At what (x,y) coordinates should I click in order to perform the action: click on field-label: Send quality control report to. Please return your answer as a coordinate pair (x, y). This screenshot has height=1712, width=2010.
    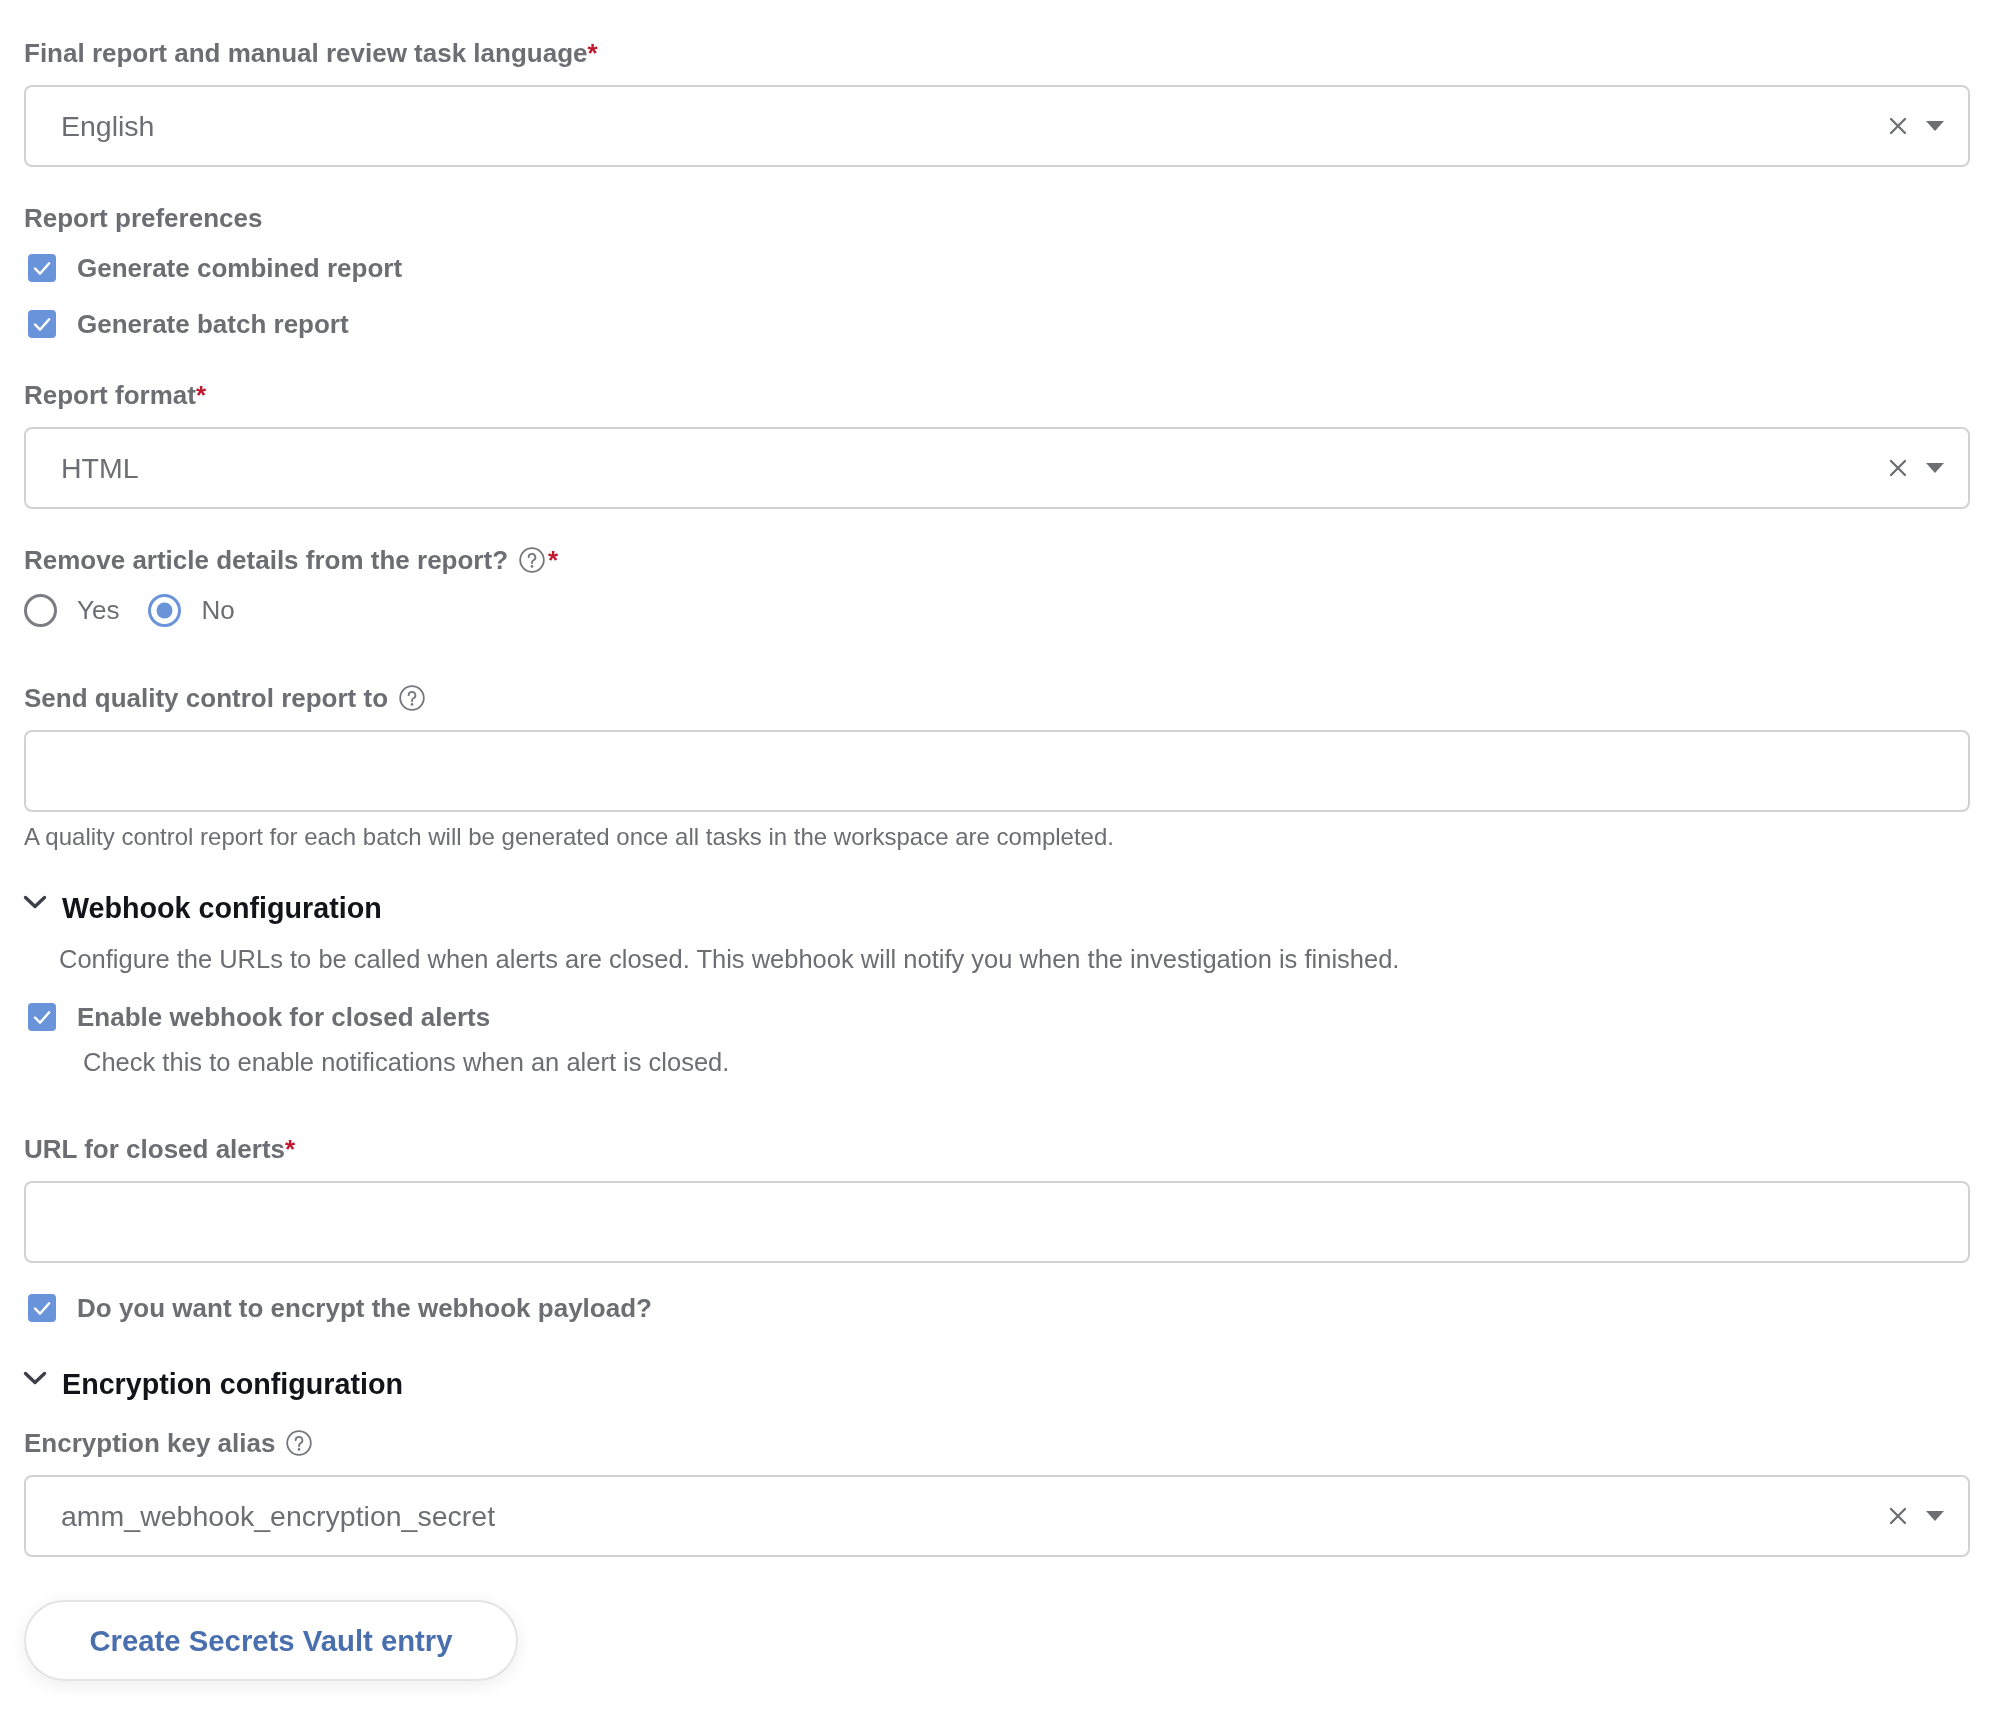
    Looking at the image, I should click on (206, 698).